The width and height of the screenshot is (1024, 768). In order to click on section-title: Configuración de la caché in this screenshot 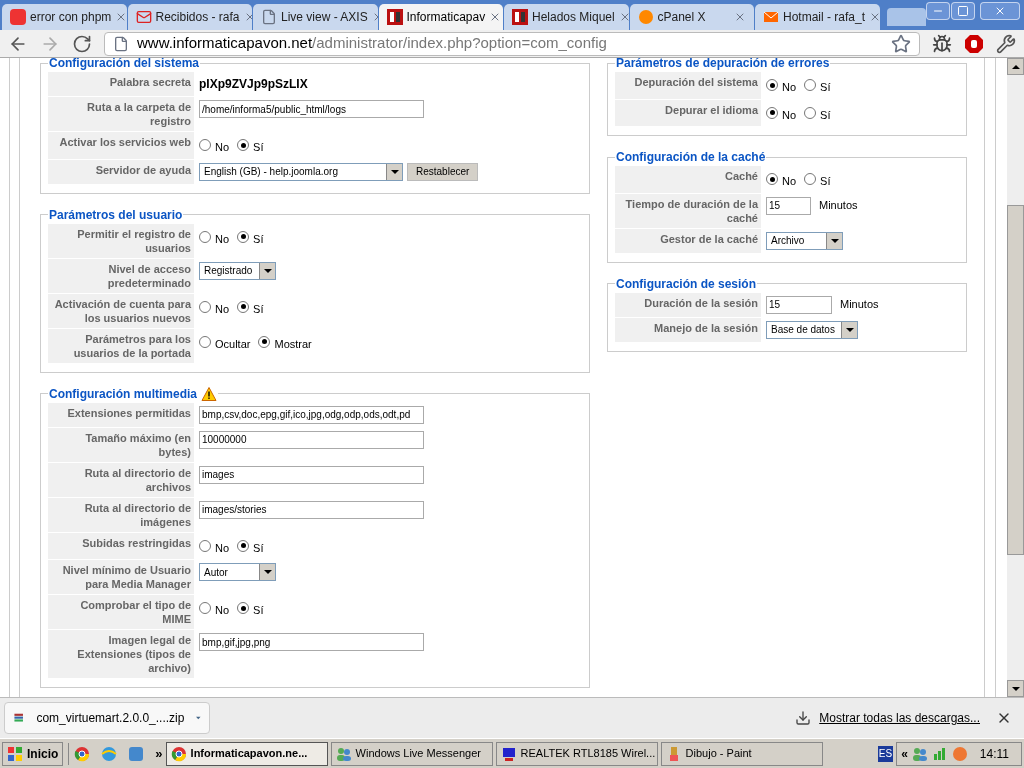, I will do `click(691, 157)`.